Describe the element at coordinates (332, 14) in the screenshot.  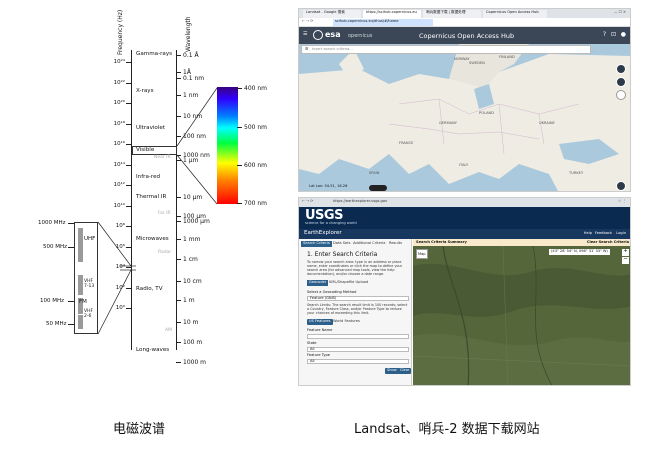
I see `browser-tab: Landsat - Google 搜索` at that location.